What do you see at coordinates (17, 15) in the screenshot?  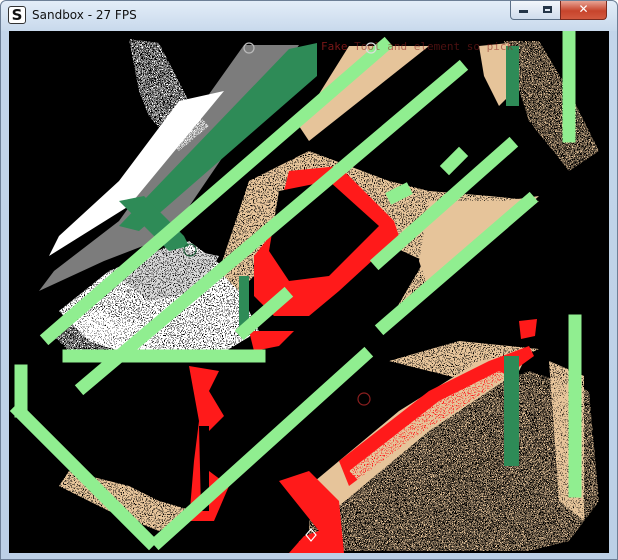 I see `app-icon: S` at bounding box center [17, 15].